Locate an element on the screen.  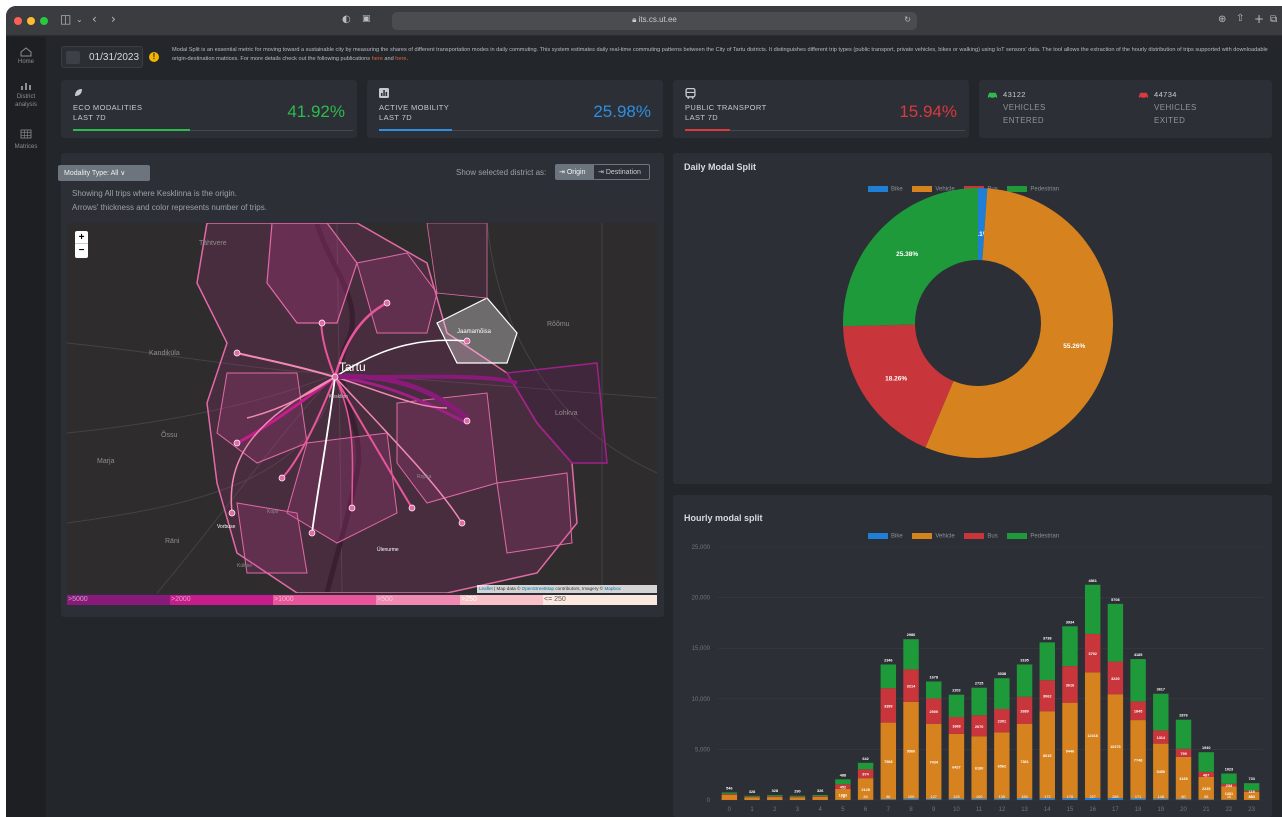
bar-data-label: 3792 is located at coordinates (1092, 654).